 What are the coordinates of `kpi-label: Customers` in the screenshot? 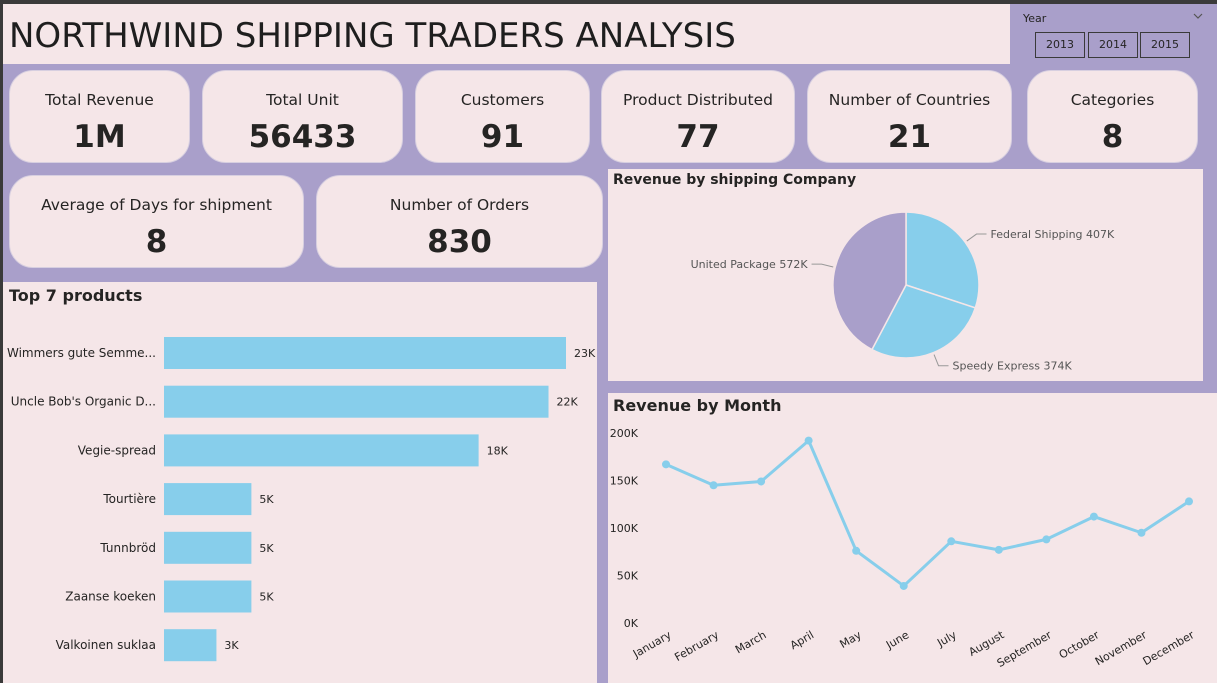 It's located at (502, 100).